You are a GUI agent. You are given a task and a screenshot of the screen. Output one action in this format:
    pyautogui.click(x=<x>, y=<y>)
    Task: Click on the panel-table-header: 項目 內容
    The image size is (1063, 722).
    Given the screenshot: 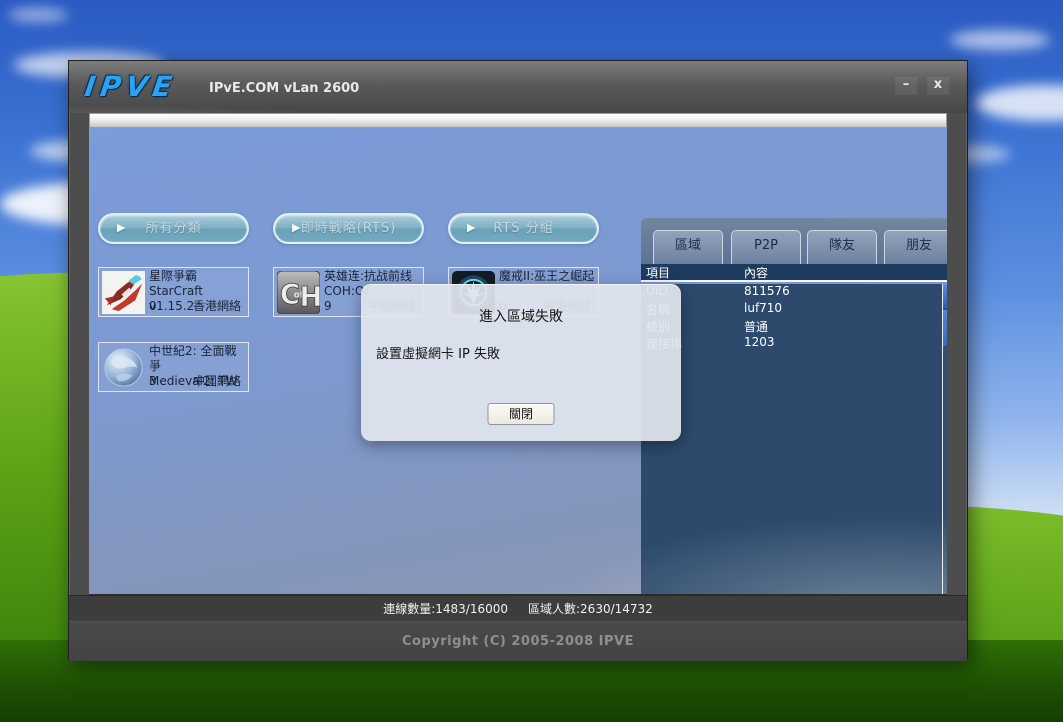 What is the action you would take?
    pyautogui.click(x=794, y=273)
    